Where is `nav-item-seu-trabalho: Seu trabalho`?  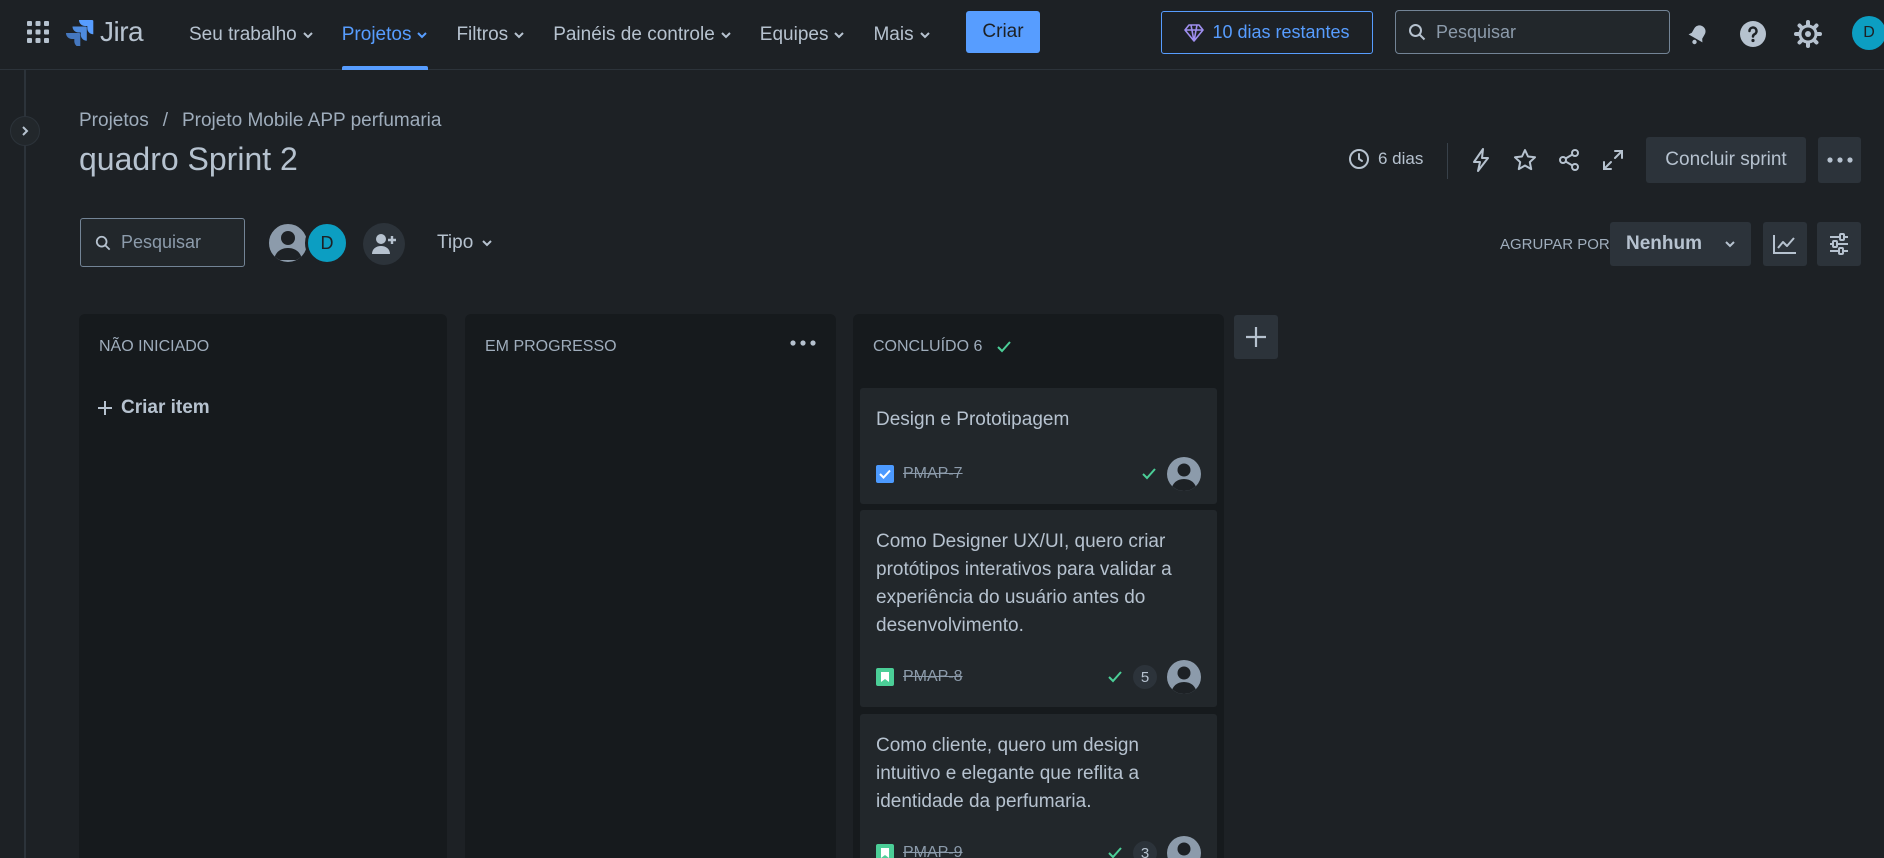 nav-item-seu-trabalho: Seu trabalho is located at coordinates (251, 35).